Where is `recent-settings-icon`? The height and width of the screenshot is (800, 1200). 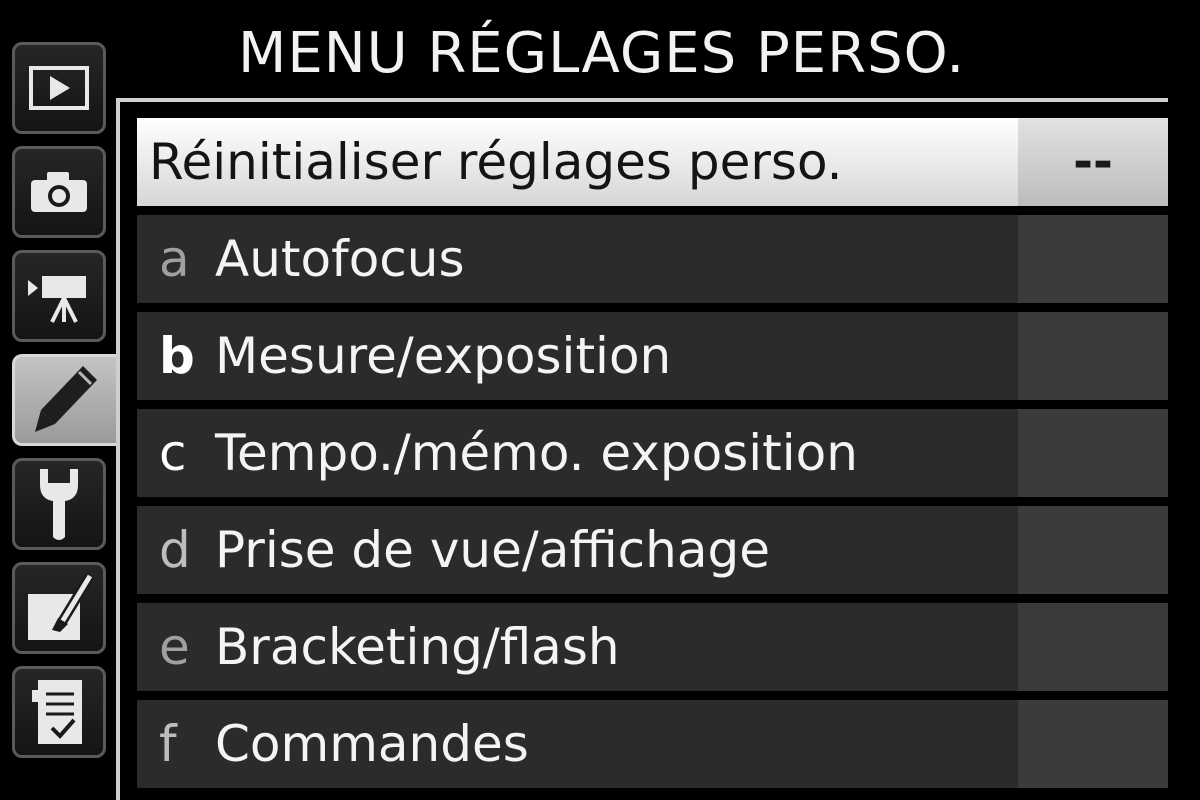 recent-settings-icon is located at coordinates (57, 712).